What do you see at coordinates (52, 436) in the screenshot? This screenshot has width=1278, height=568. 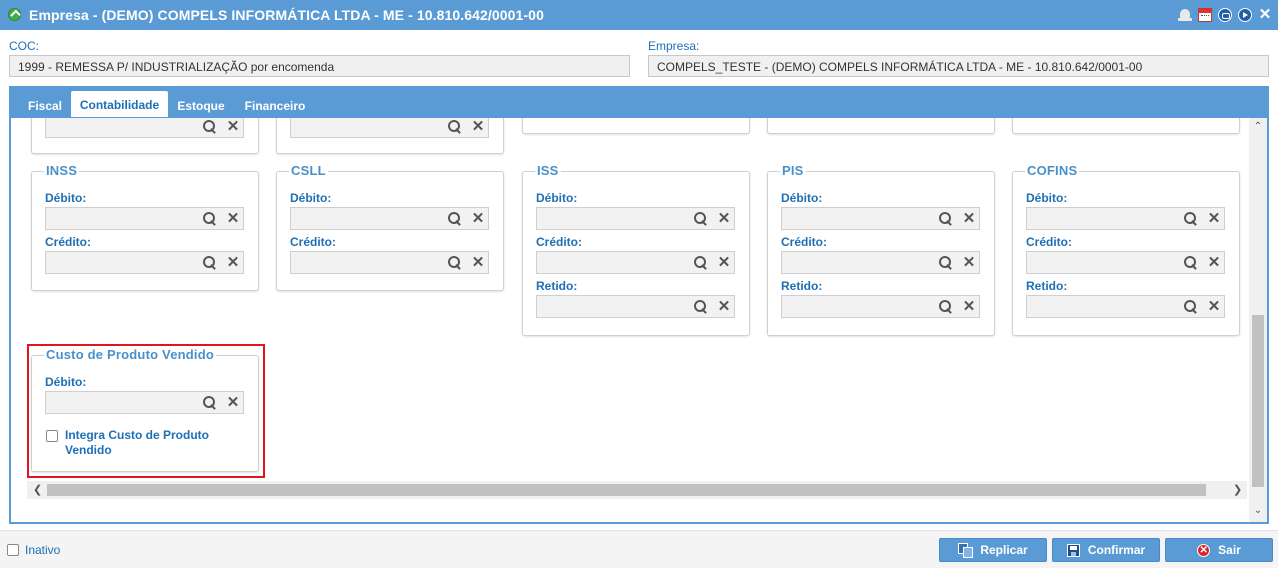 I see `integra-cpv-checkbox` at bounding box center [52, 436].